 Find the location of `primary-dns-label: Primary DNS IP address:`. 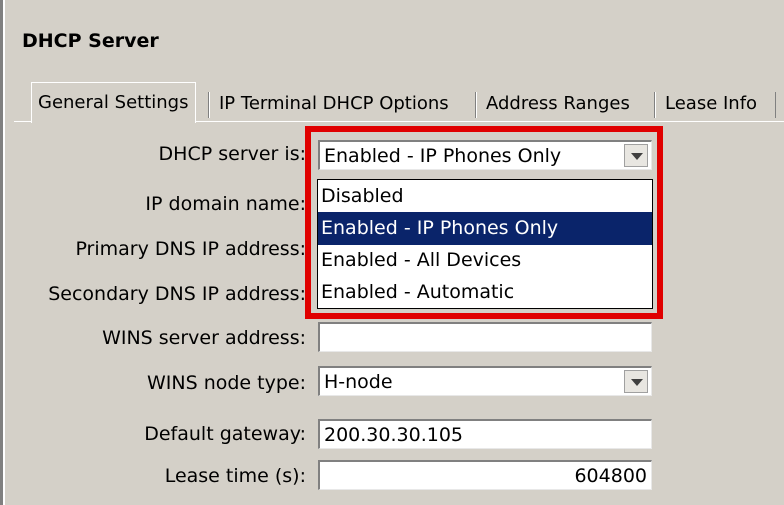

primary-dns-label: Primary DNS IP address: is located at coordinates (190, 249).